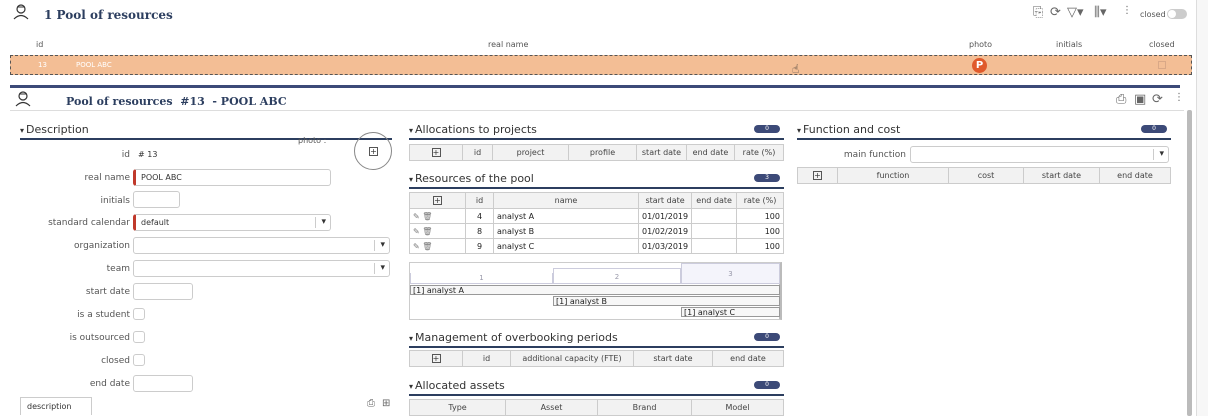  I want to click on real-name-input: POOL ABC, so click(232, 177).